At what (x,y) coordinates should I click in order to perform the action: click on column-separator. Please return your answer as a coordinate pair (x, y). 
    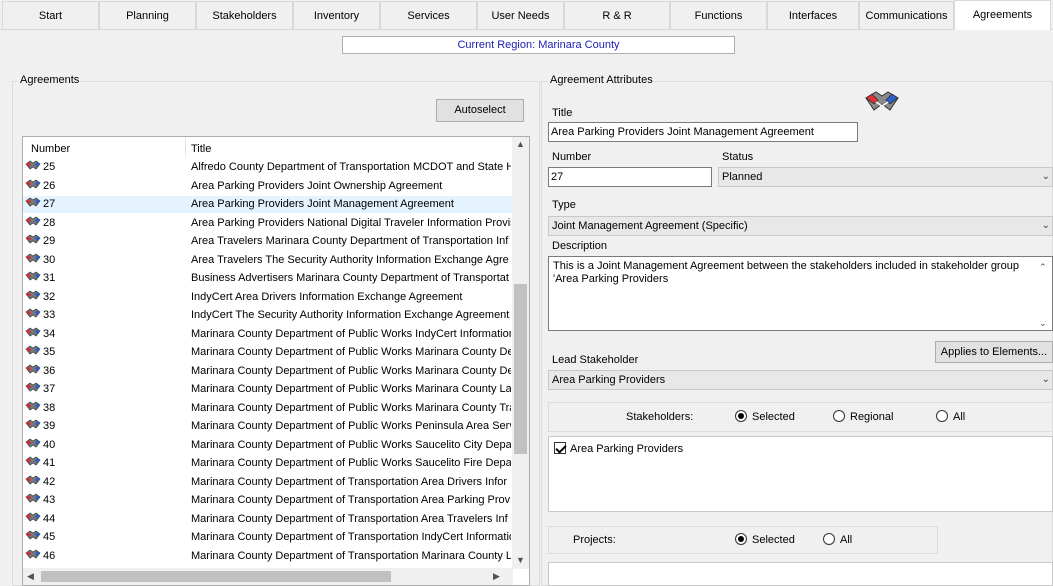
    Looking at the image, I should click on (185, 147).